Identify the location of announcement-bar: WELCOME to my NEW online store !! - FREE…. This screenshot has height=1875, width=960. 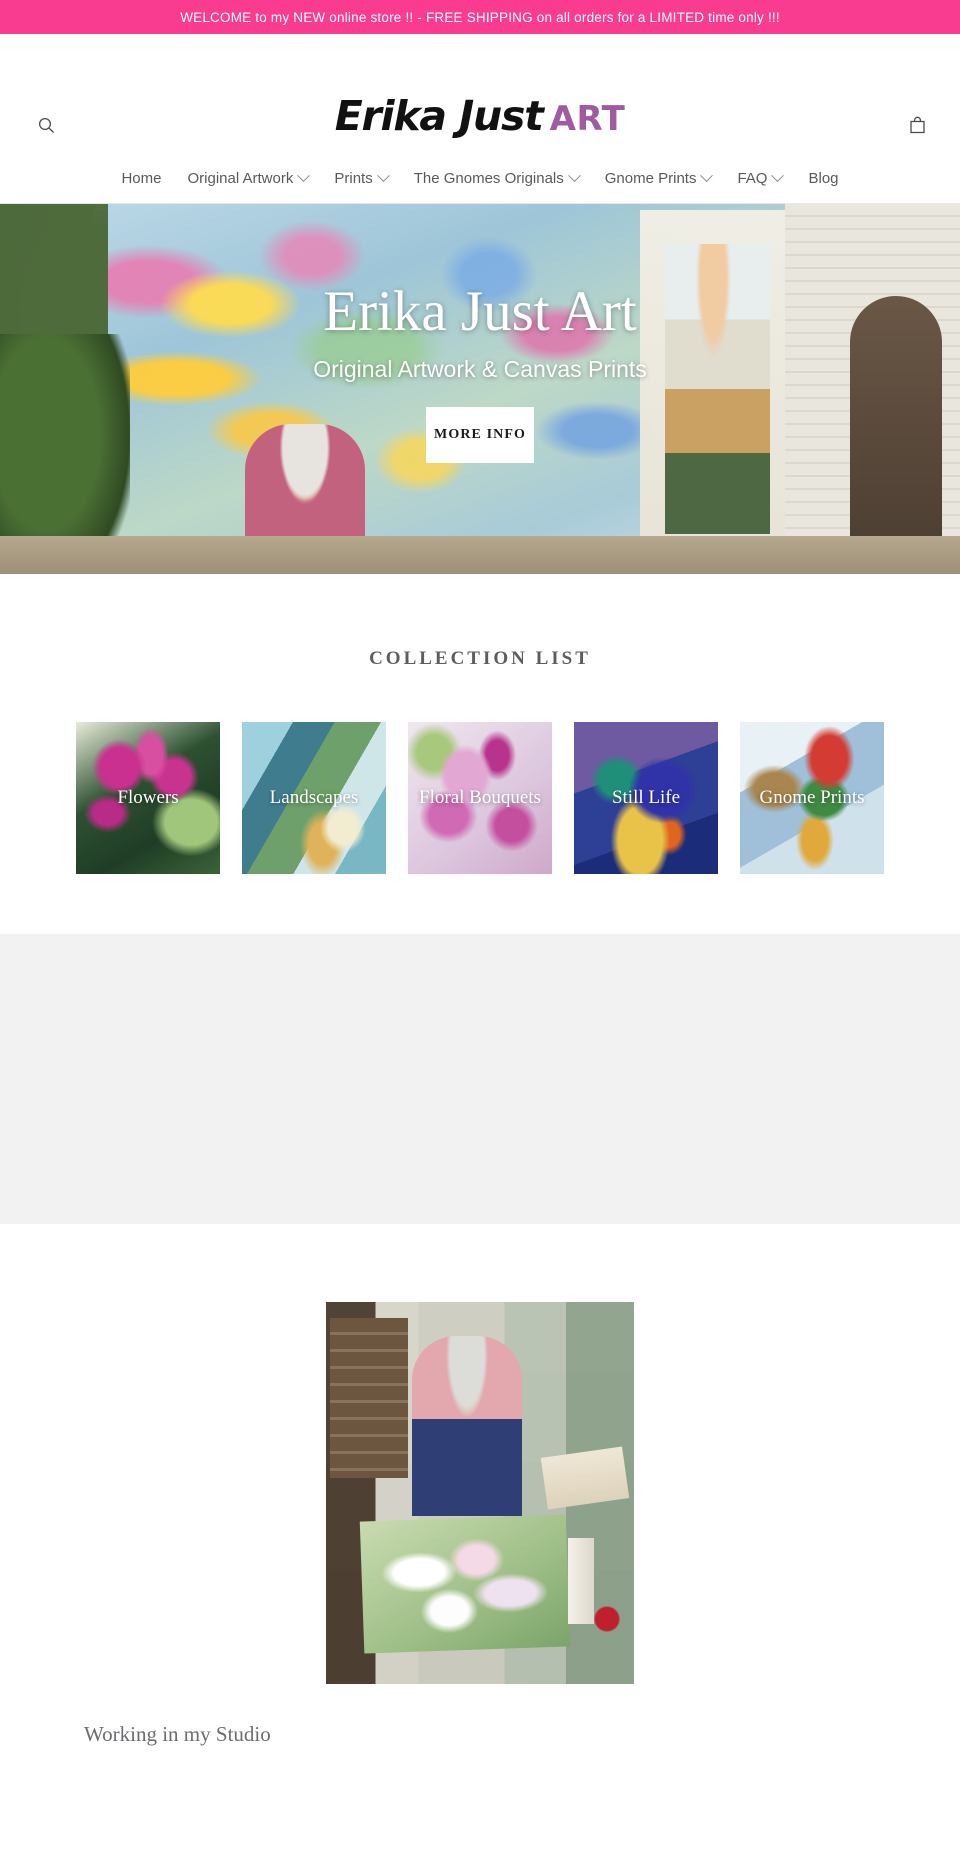
(480, 17).